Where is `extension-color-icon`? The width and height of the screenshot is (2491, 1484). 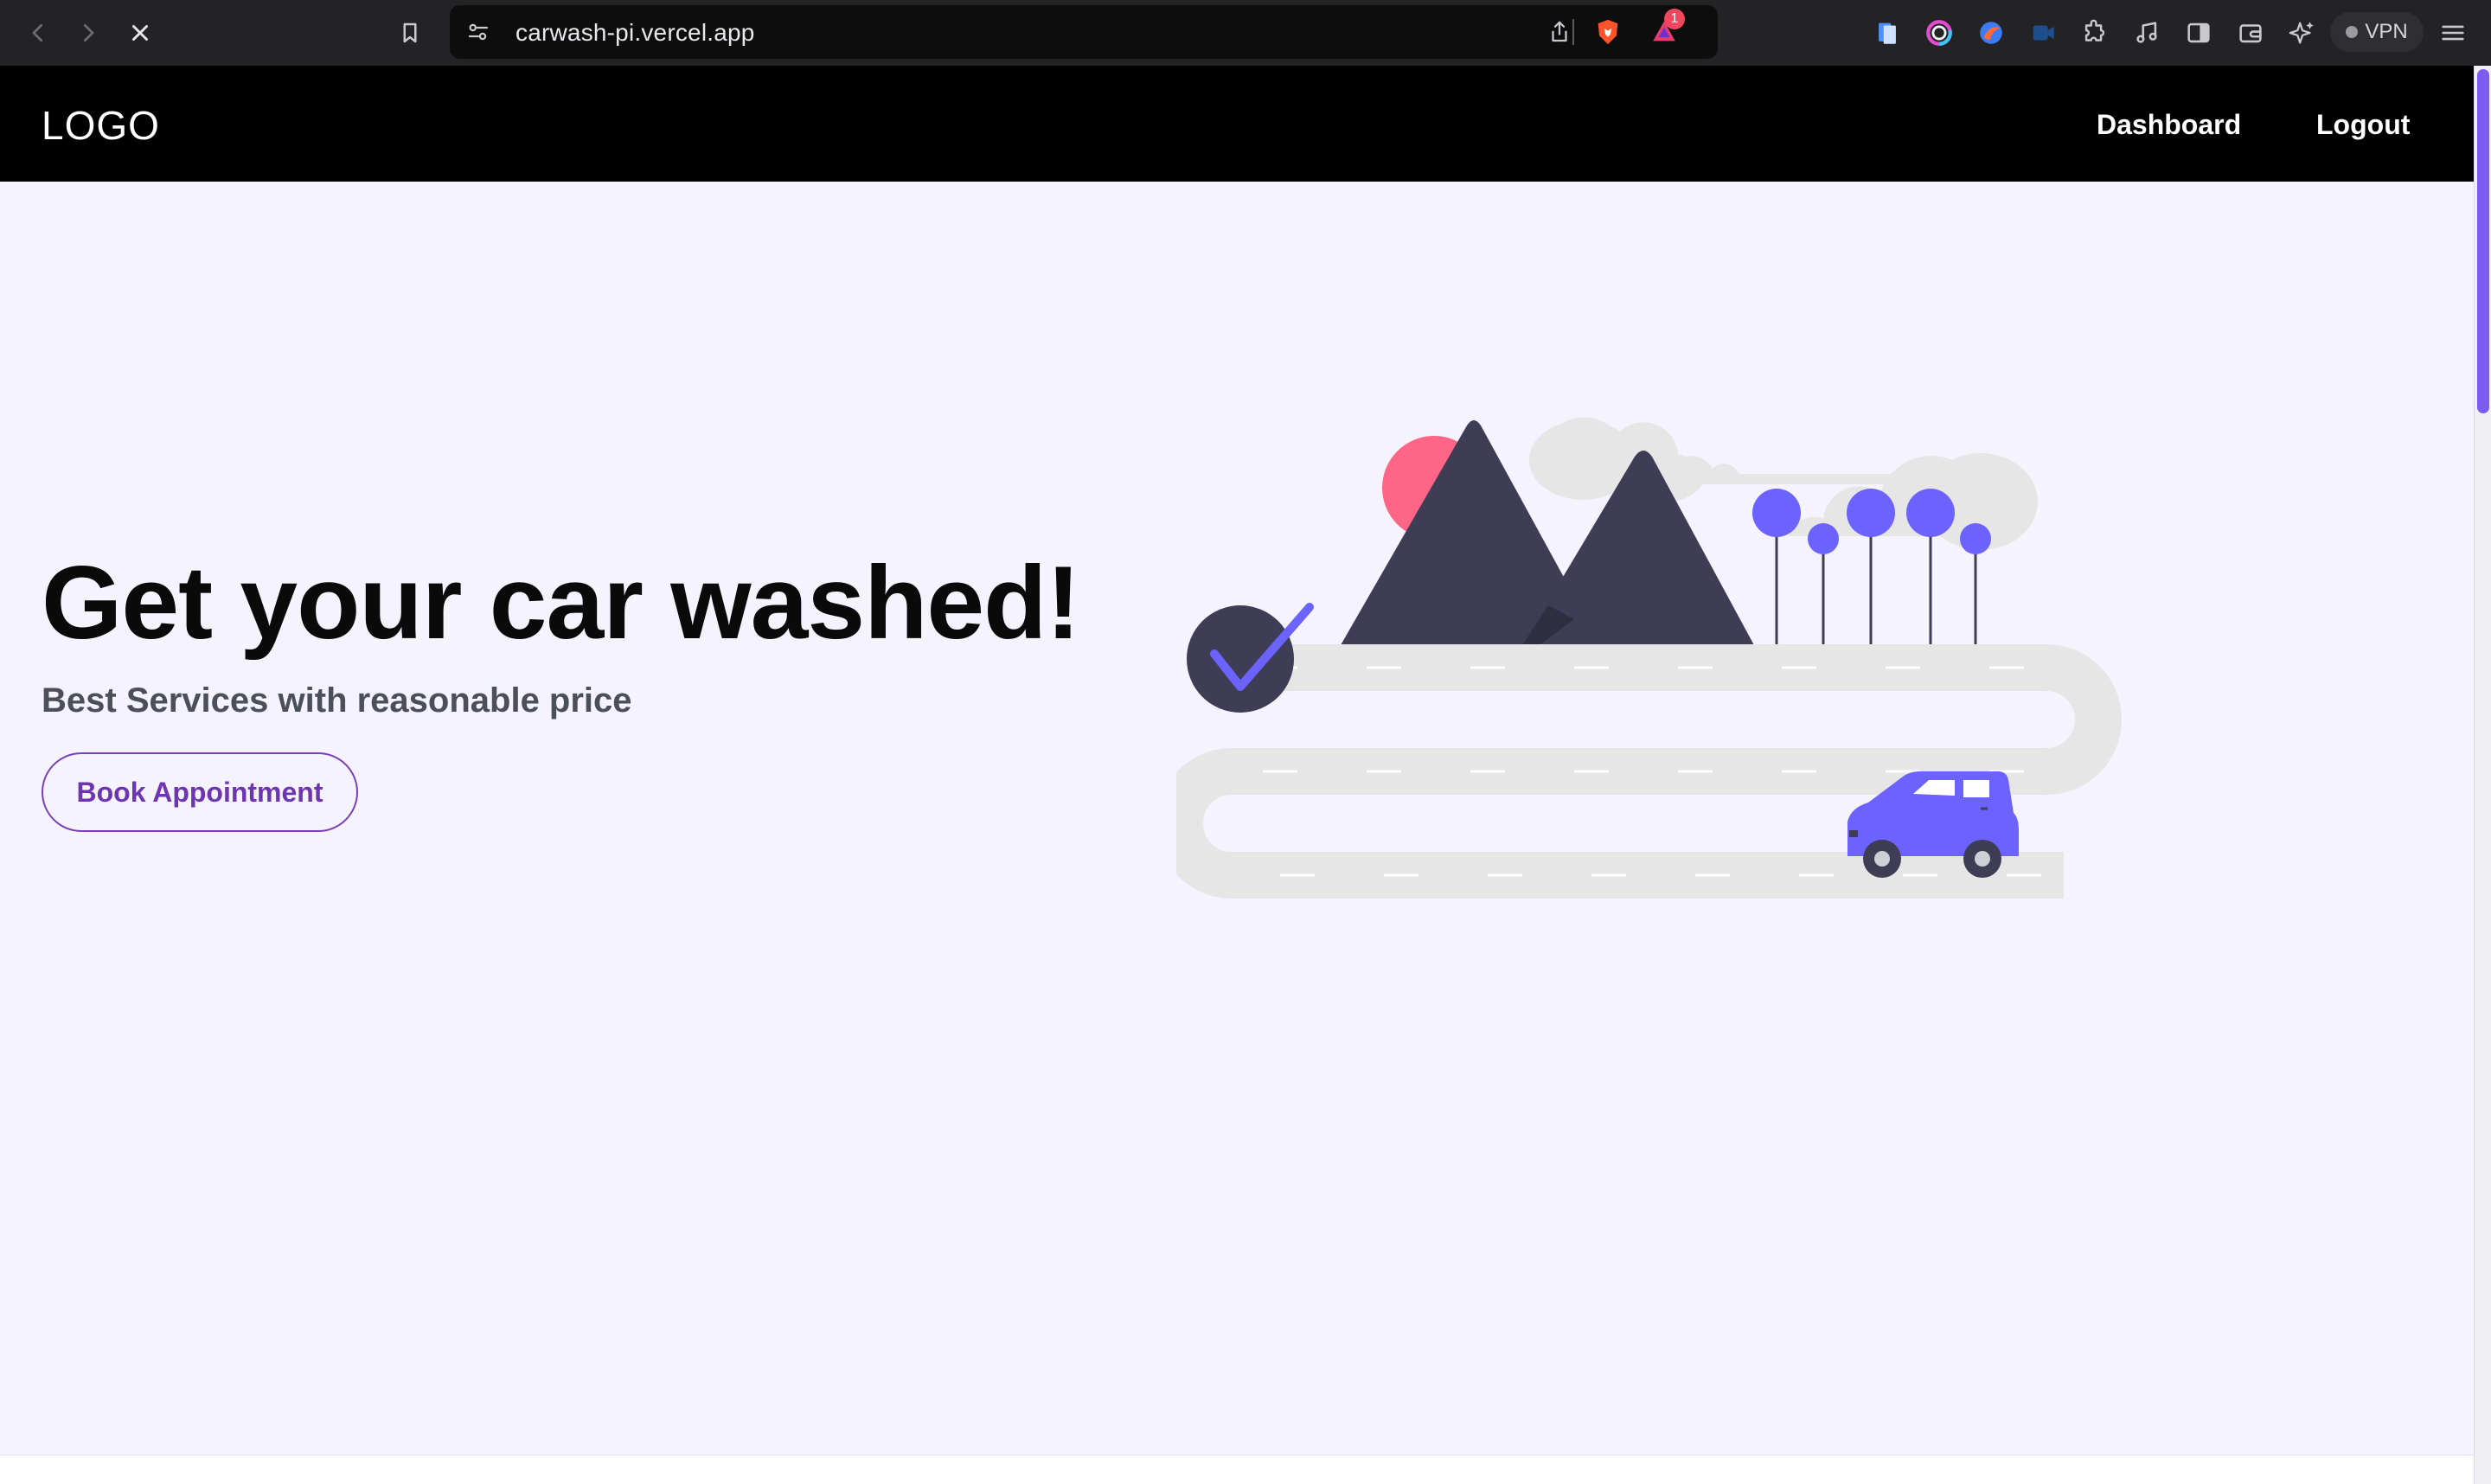 extension-color-icon is located at coordinates (1939, 33).